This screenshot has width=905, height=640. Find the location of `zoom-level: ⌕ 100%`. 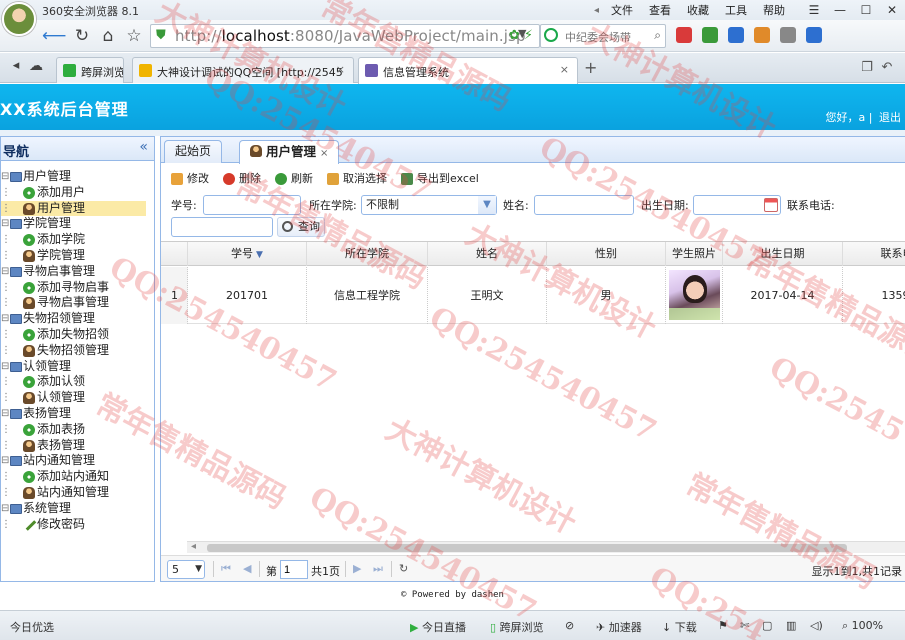

zoom-level: ⌕ 100% is located at coordinates (862, 626).